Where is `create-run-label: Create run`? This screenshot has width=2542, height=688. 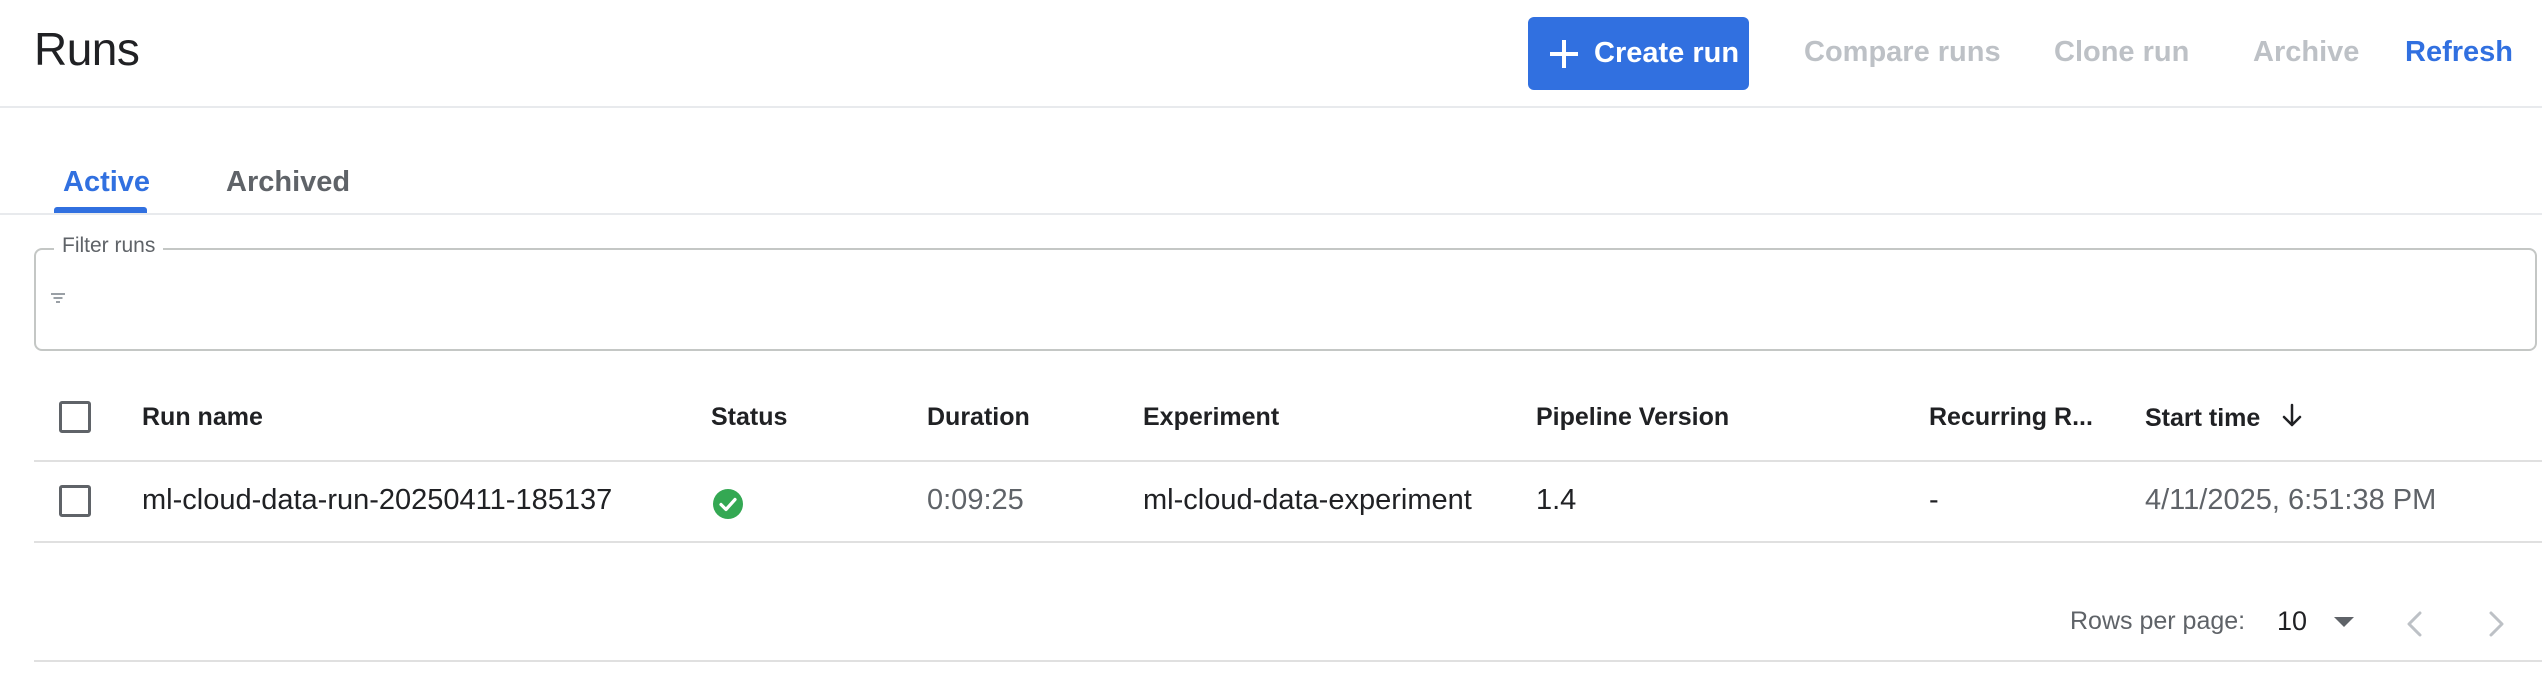
create-run-label: Create run is located at coordinates (1667, 53).